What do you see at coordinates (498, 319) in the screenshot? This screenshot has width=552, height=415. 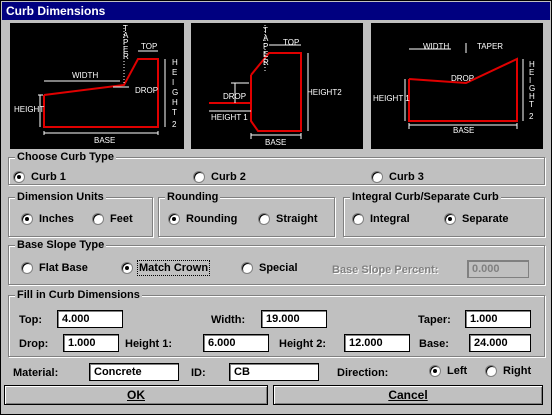 I see `taper-field: 1.000` at bounding box center [498, 319].